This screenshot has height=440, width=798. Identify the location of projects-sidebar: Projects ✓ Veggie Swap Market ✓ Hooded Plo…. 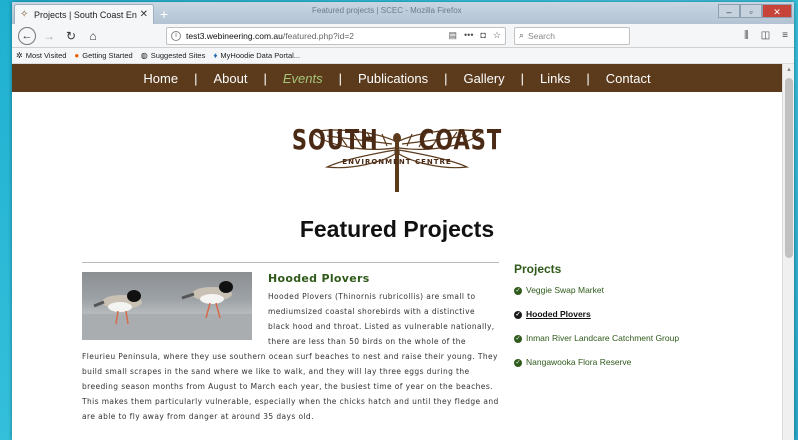
(599, 321).